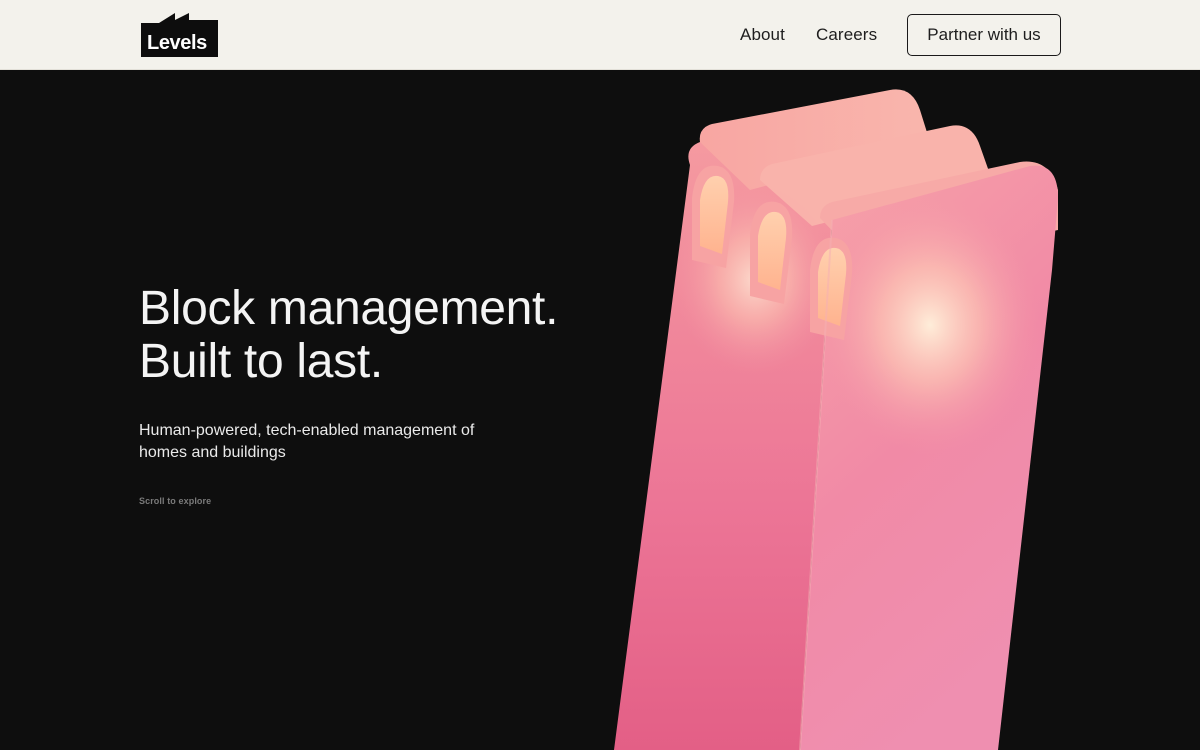 The image size is (1200, 750). Describe the element at coordinates (984, 35) in the screenshot. I see `partner-with-us-button: Partner with us` at that location.